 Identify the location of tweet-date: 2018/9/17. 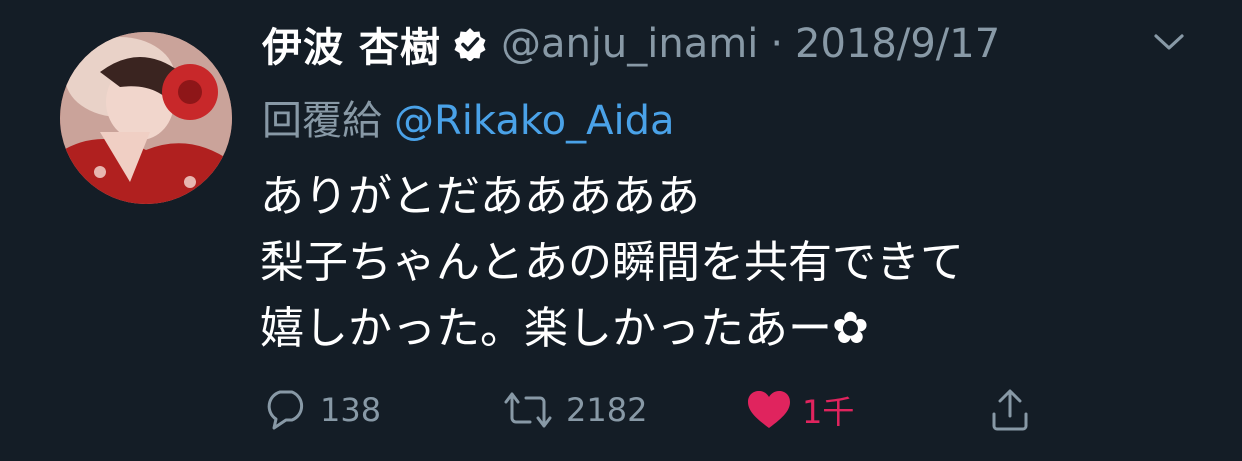
(897, 44).